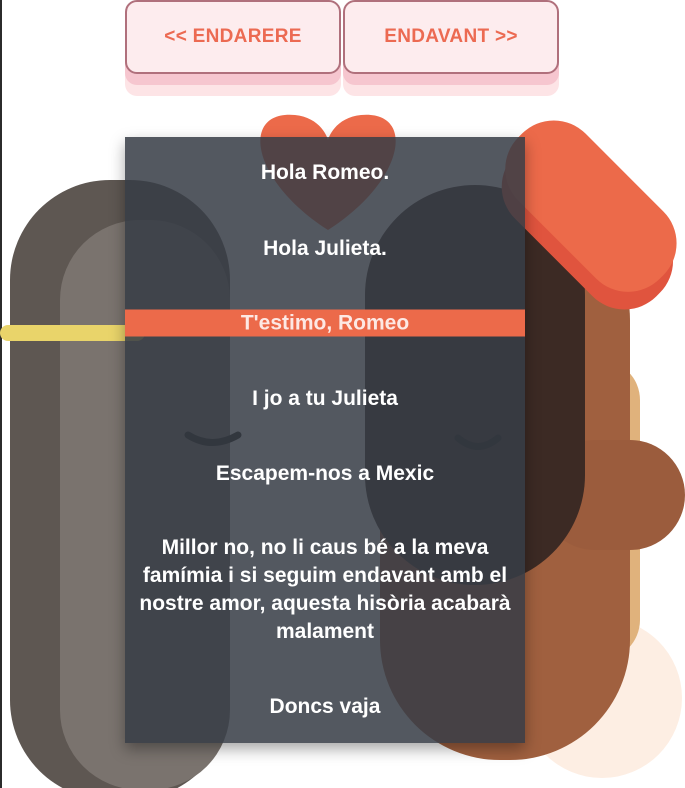 Image resolution: width=685 pixels, height=788 pixels. What do you see at coordinates (233, 37) in the screenshot?
I see `previous-button: << ENDARERE` at bounding box center [233, 37].